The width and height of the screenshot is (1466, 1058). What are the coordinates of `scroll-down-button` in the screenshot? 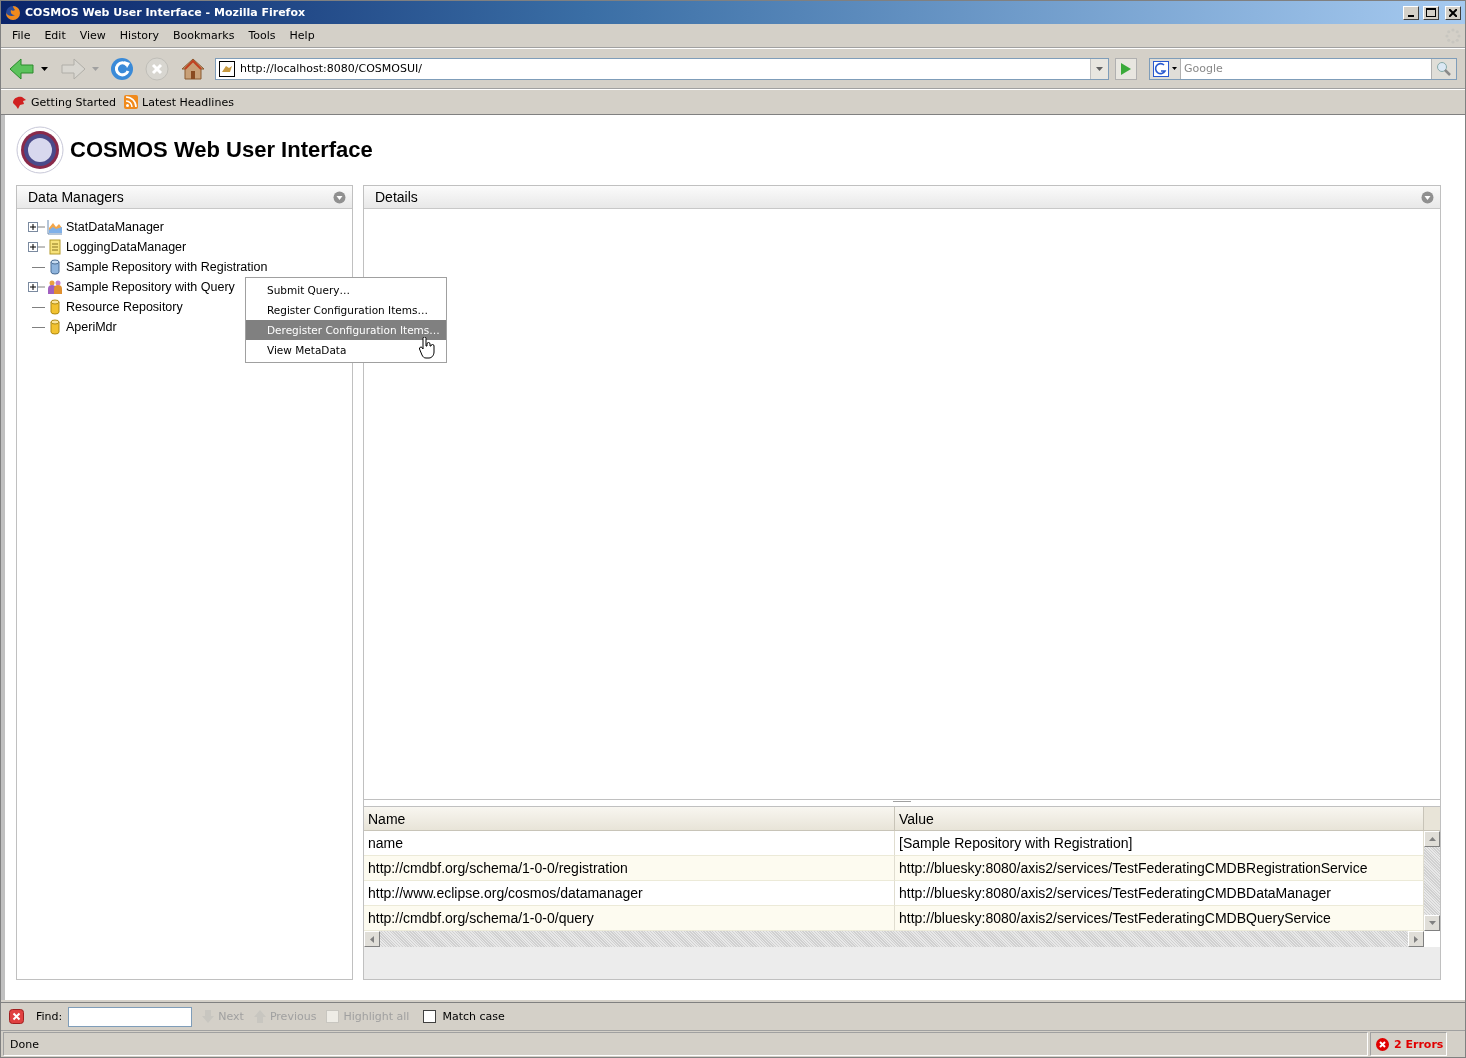 It's located at (1432, 923).